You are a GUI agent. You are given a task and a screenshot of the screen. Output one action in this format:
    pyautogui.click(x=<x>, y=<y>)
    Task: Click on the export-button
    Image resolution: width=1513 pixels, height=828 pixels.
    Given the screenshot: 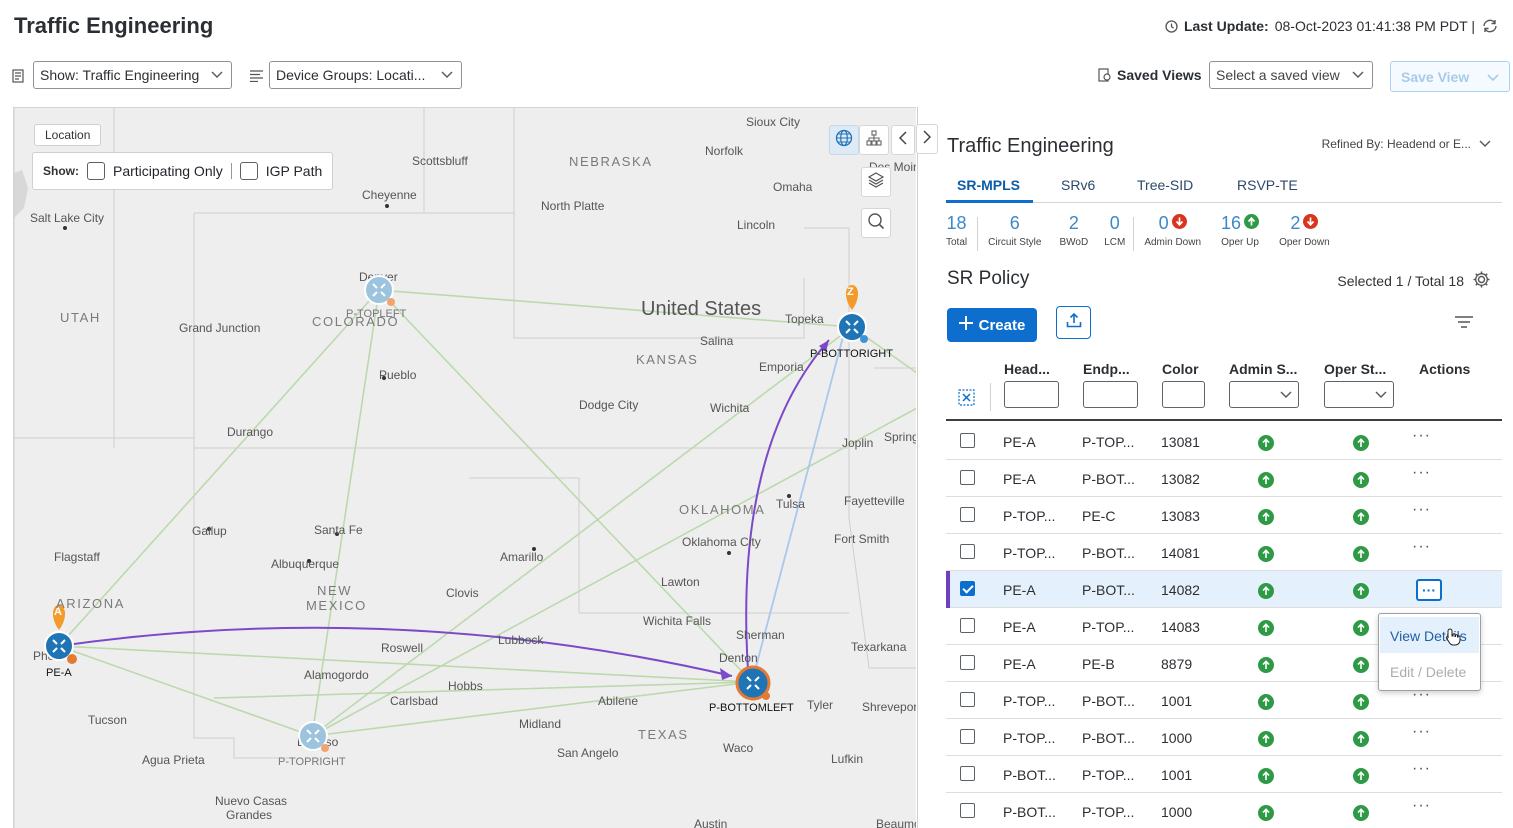 What is the action you would take?
    pyautogui.click(x=1073, y=322)
    